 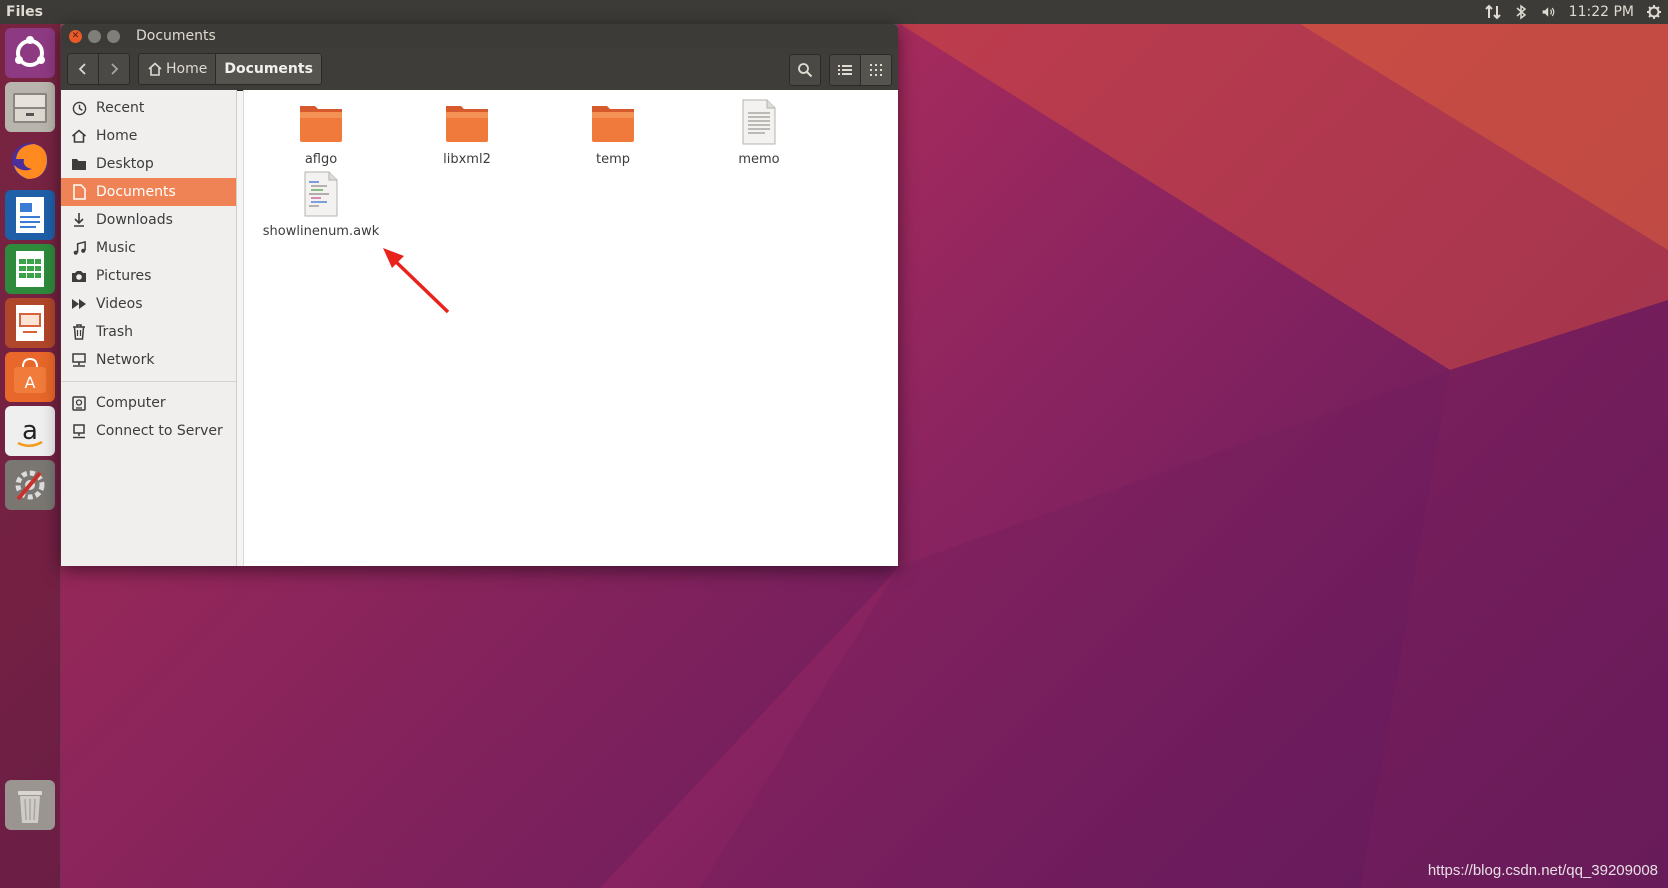 I want to click on sidebar-item-recent: Recent, so click(x=148, y=108).